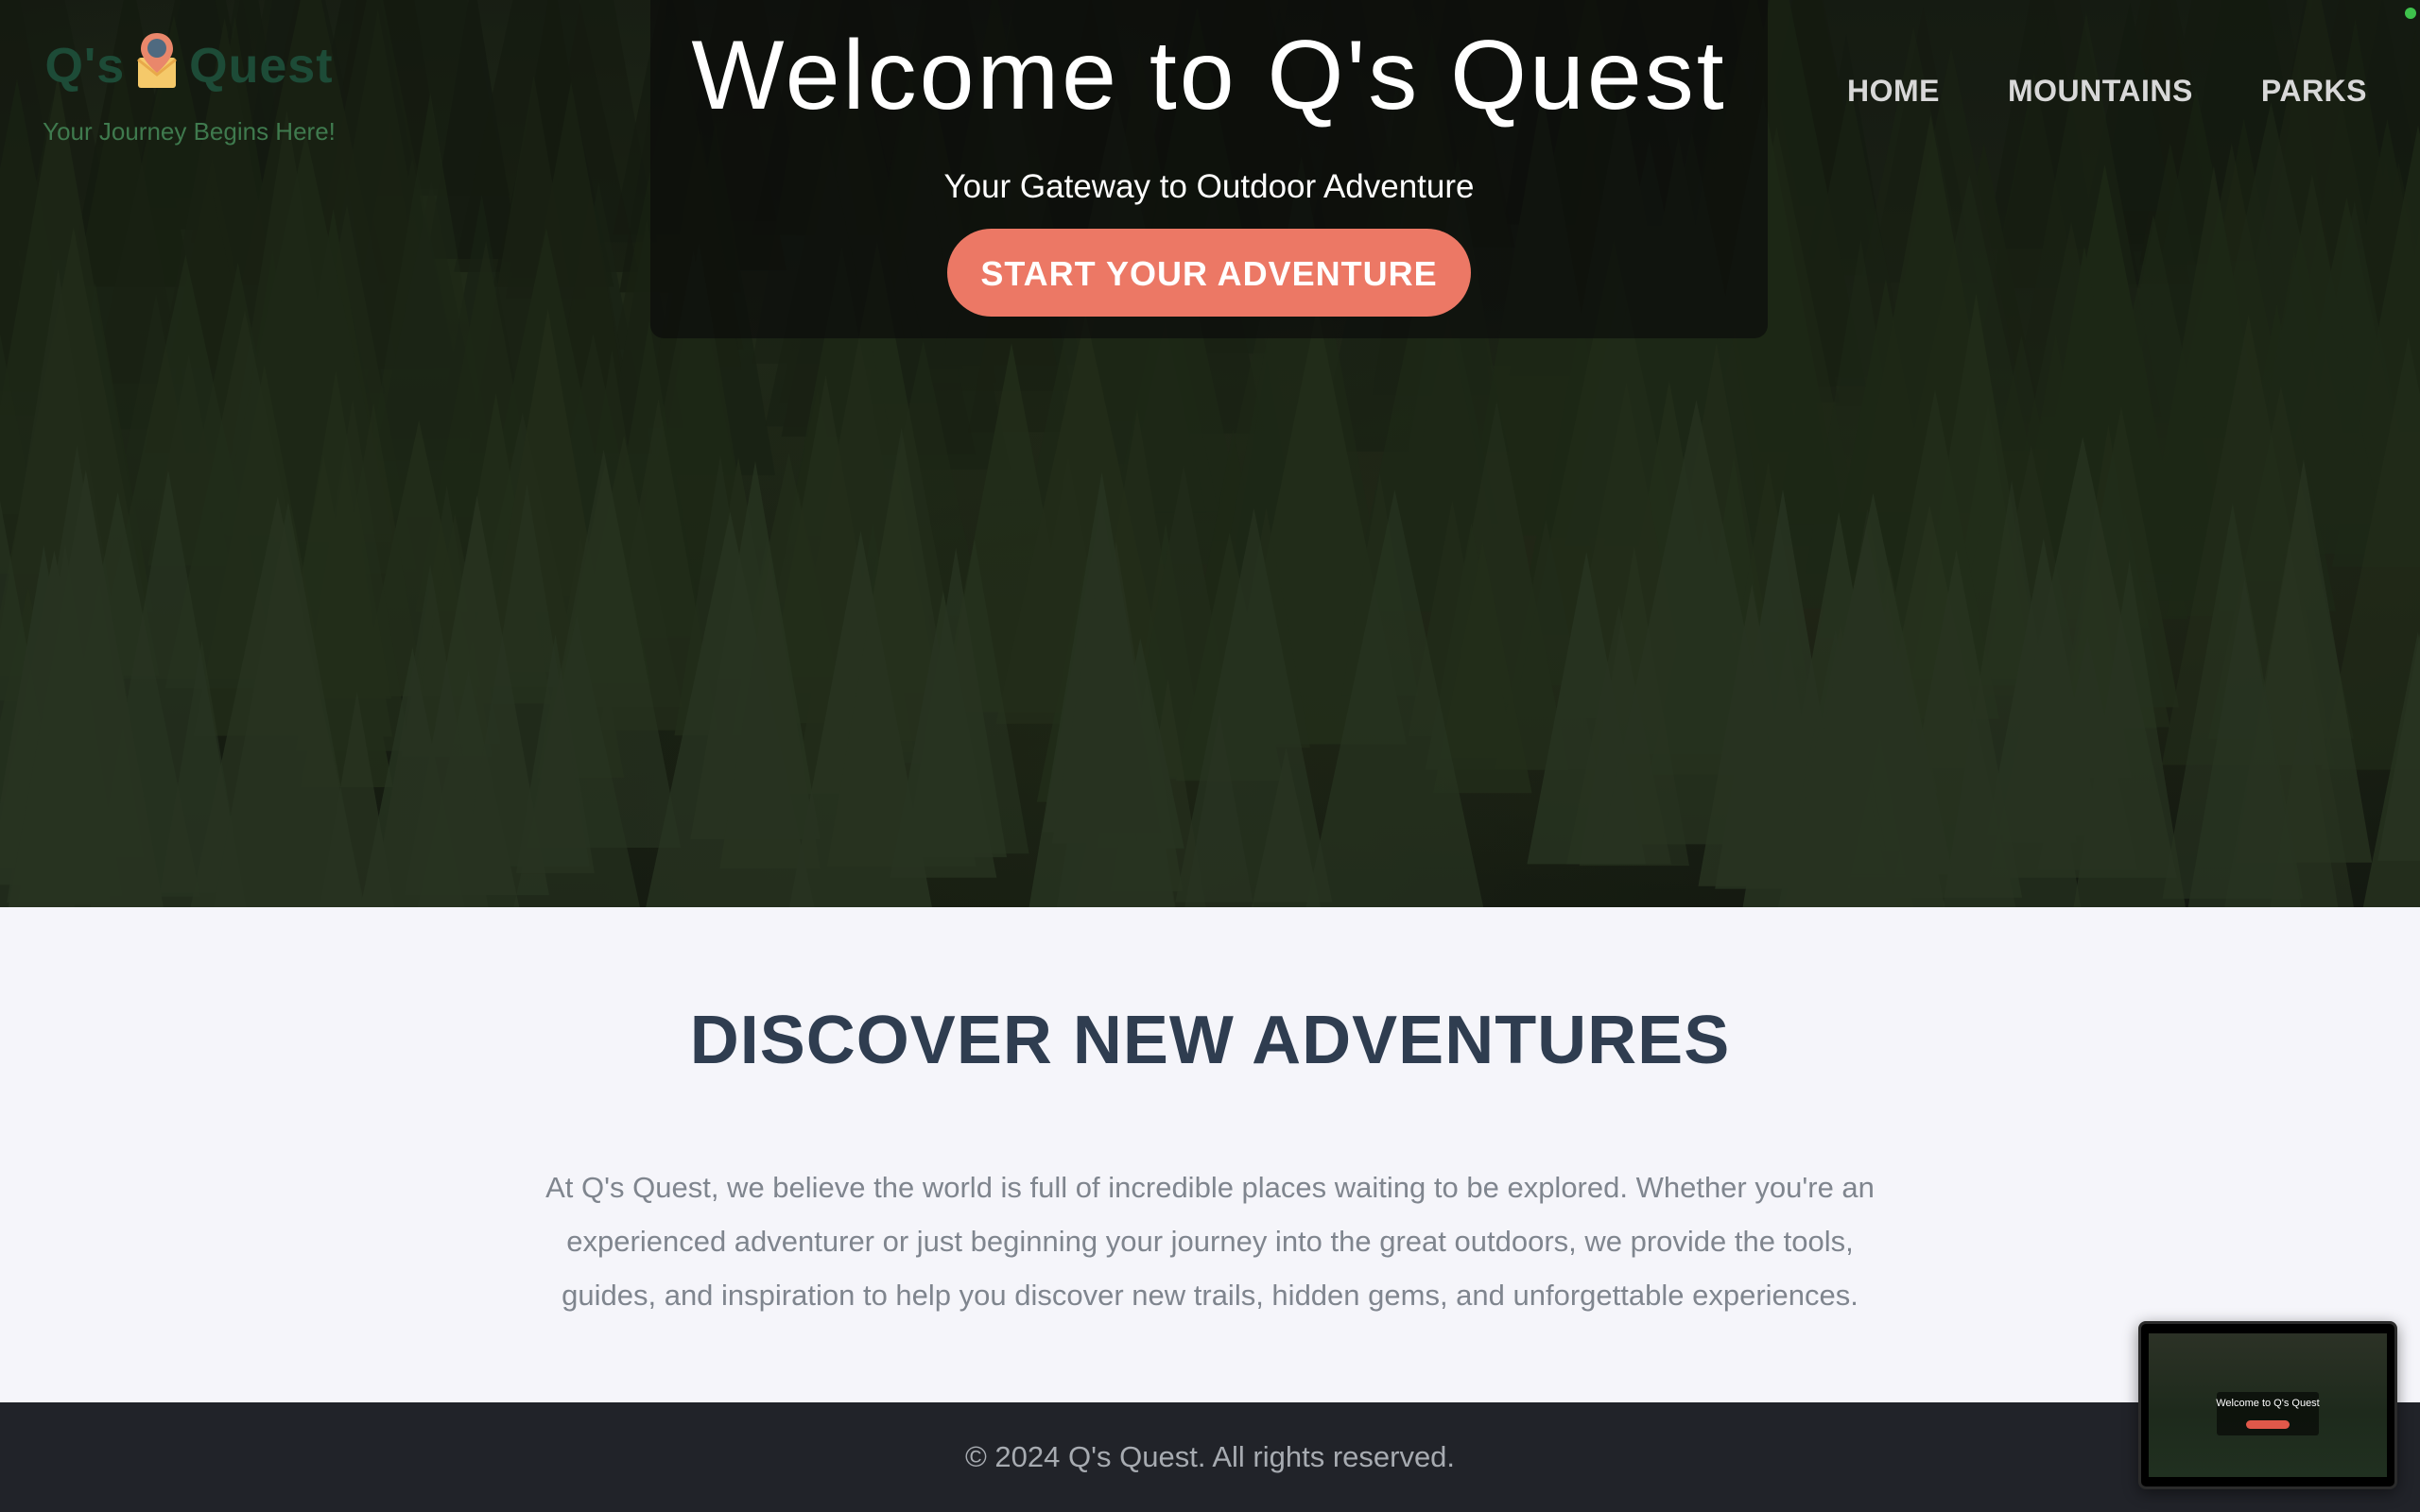  I want to click on start-adventure-button: START YOUR ADVENTURE, so click(1209, 273).